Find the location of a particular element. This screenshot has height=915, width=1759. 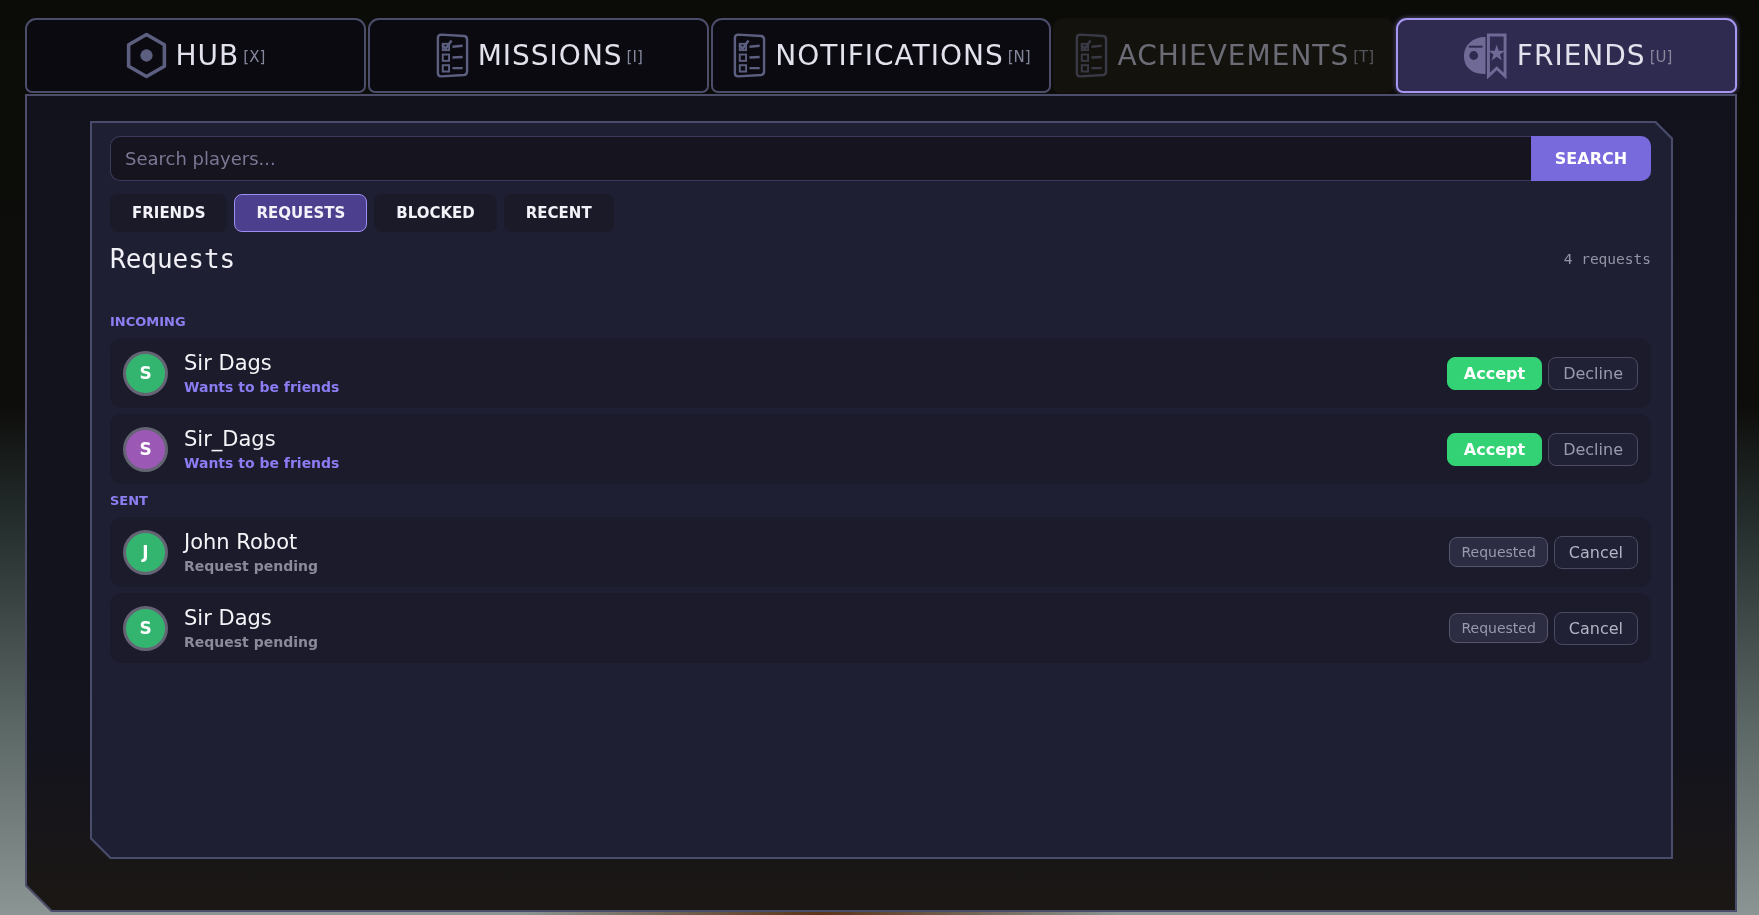

tab: HUB[X] is located at coordinates (195, 55).